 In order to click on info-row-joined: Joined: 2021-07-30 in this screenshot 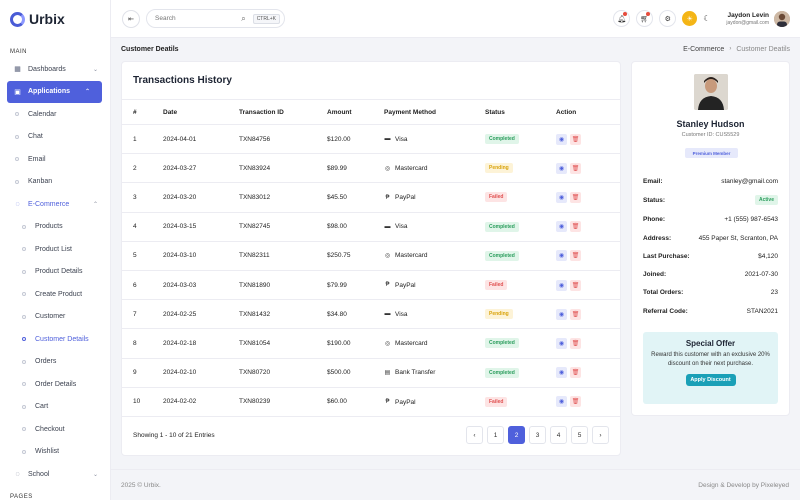, I will do `click(710, 274)`.